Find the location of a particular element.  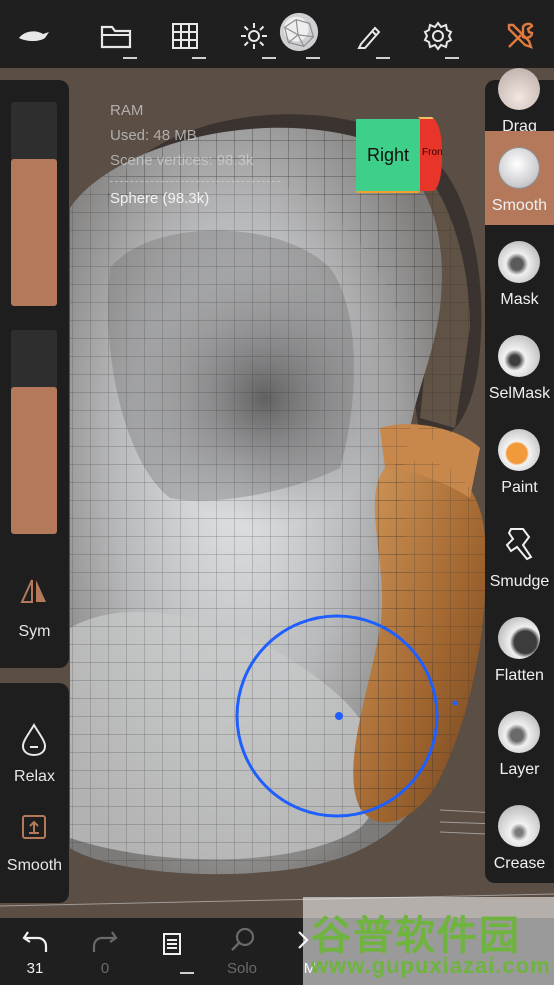

layers-book-icon is located at coordinates (172, 944).